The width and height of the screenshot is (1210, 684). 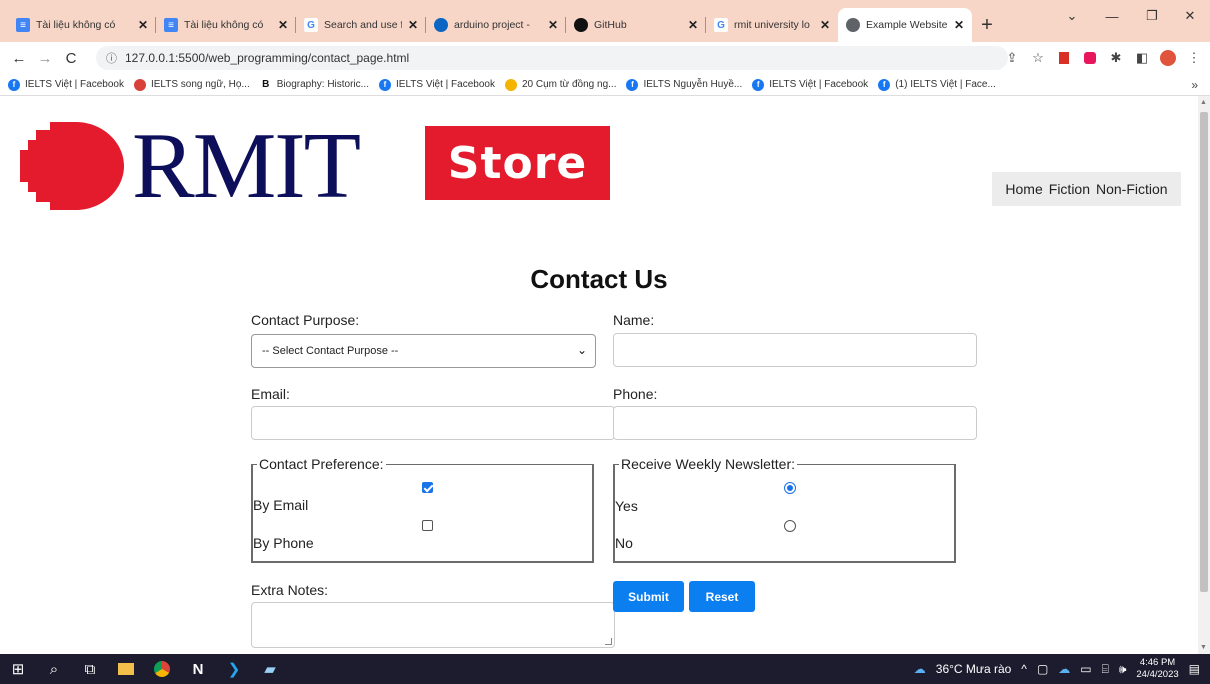 What do you see at coordinates (496, 25) in the screenshot?
I see `browser-tab: arduino project - ✕` at bounding box center [496, 25].